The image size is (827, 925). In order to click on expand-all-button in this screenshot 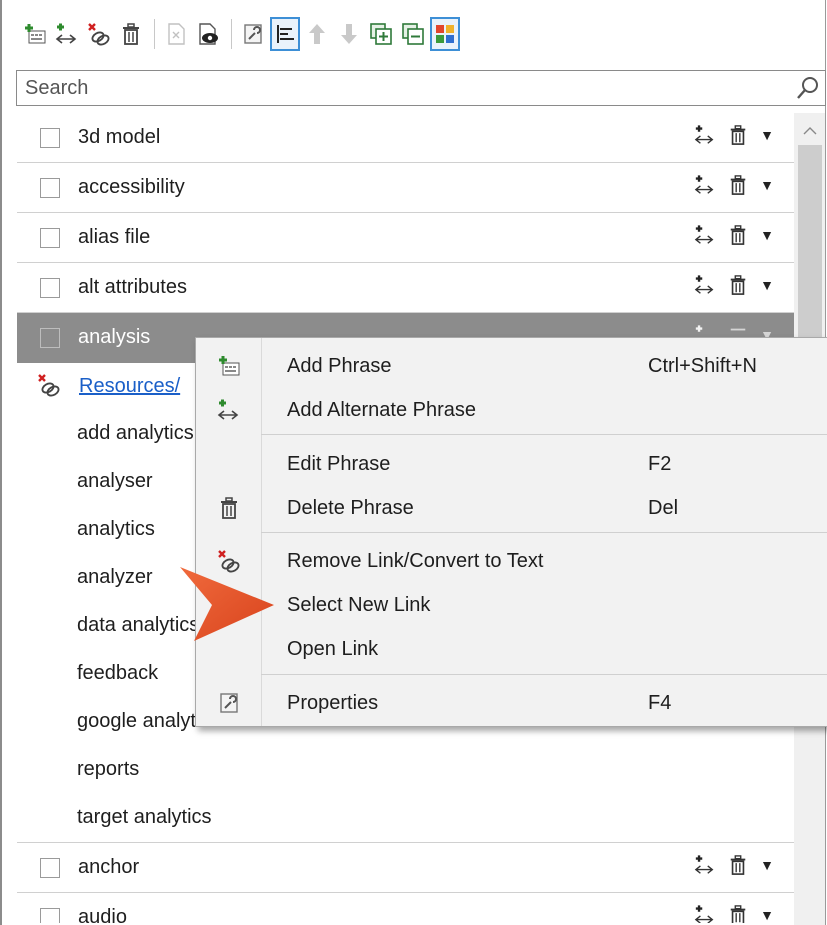, I will do `click(381, 34)`.